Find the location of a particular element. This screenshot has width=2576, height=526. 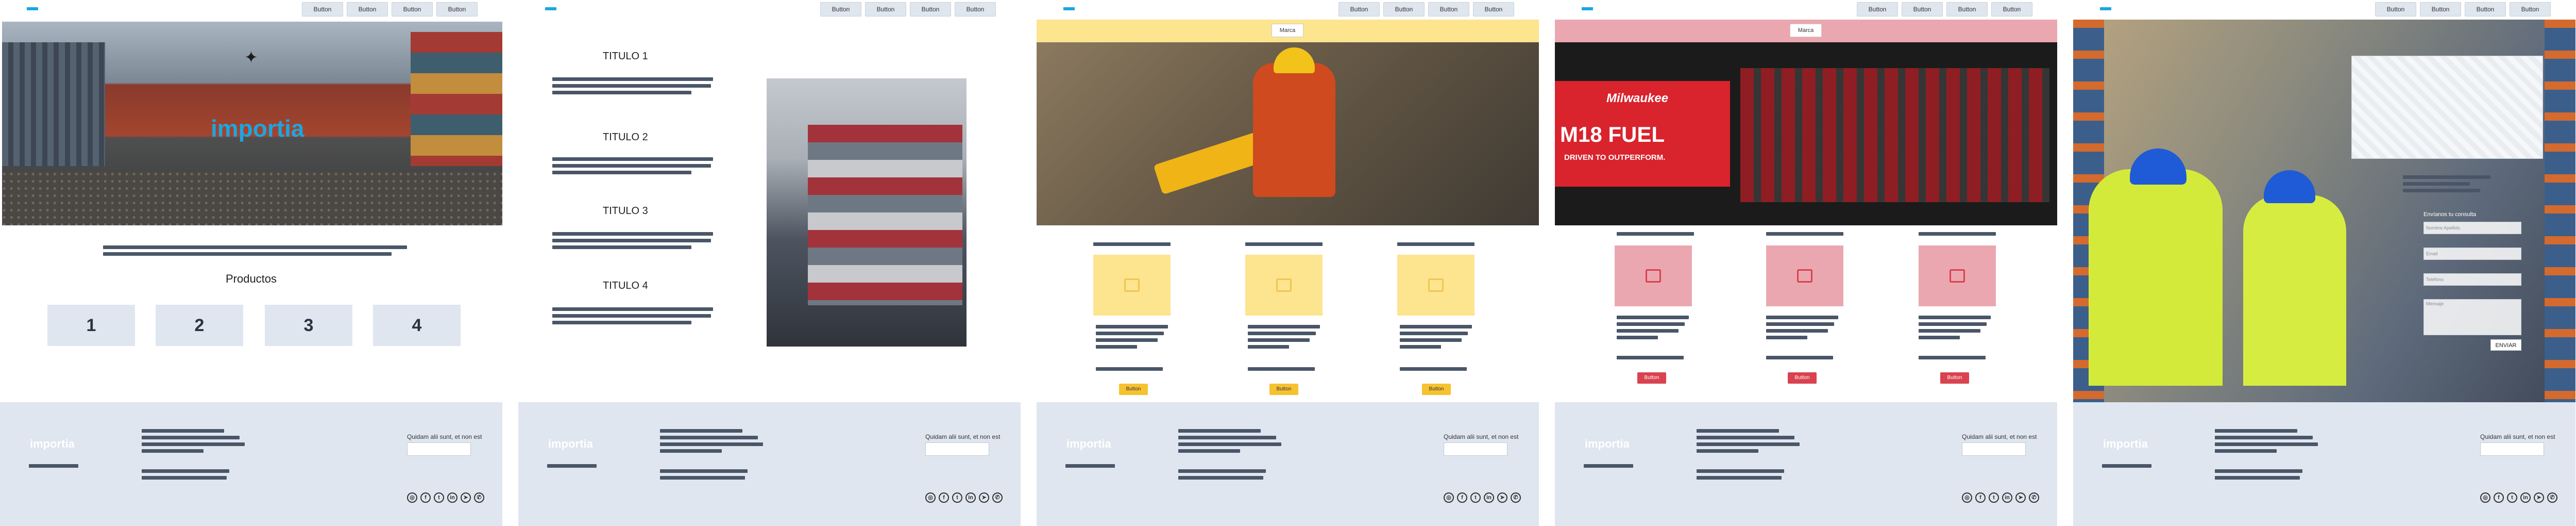

brand-band: Marca is located at coordinates (1806, 31).